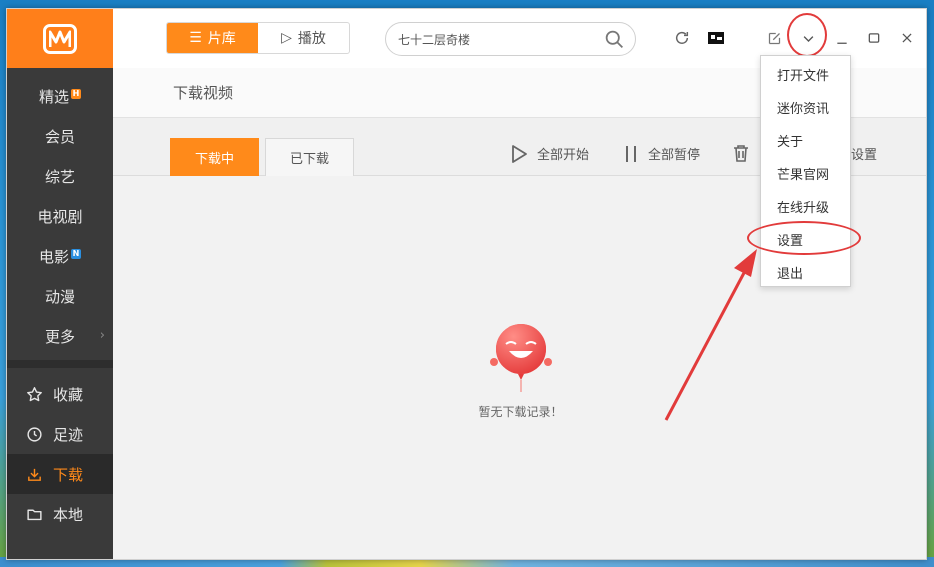 The height and width of the screenshot is (567, 934). I want to click on sidebar-nav: 精选 H 会员 综艺 电视剧 电影 N 动漫 更多 ›, so click(60, 212).